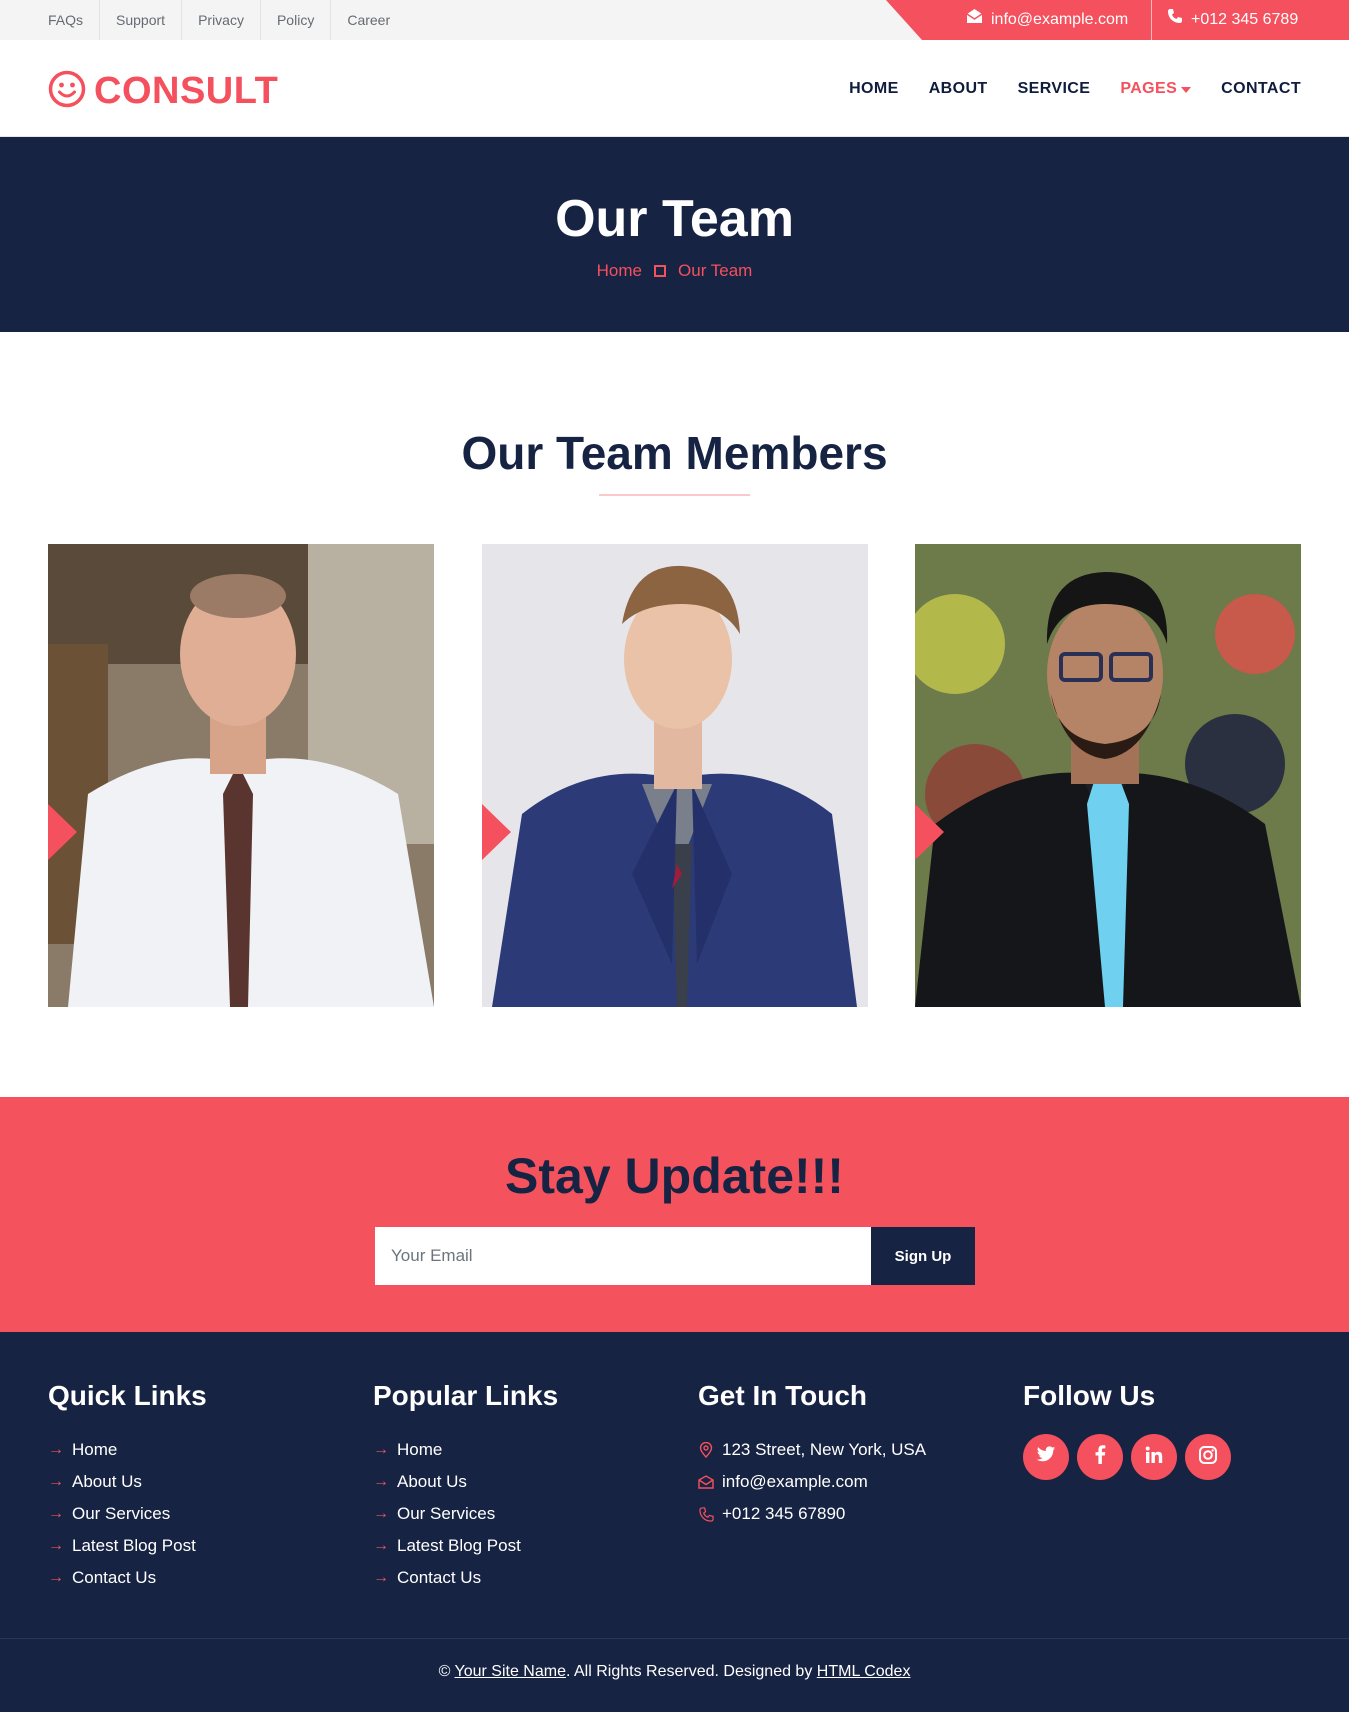 This screenshot has height=1712, width=1349. I want to click on site-name-link: Your Site Name, so click(510, 1671).